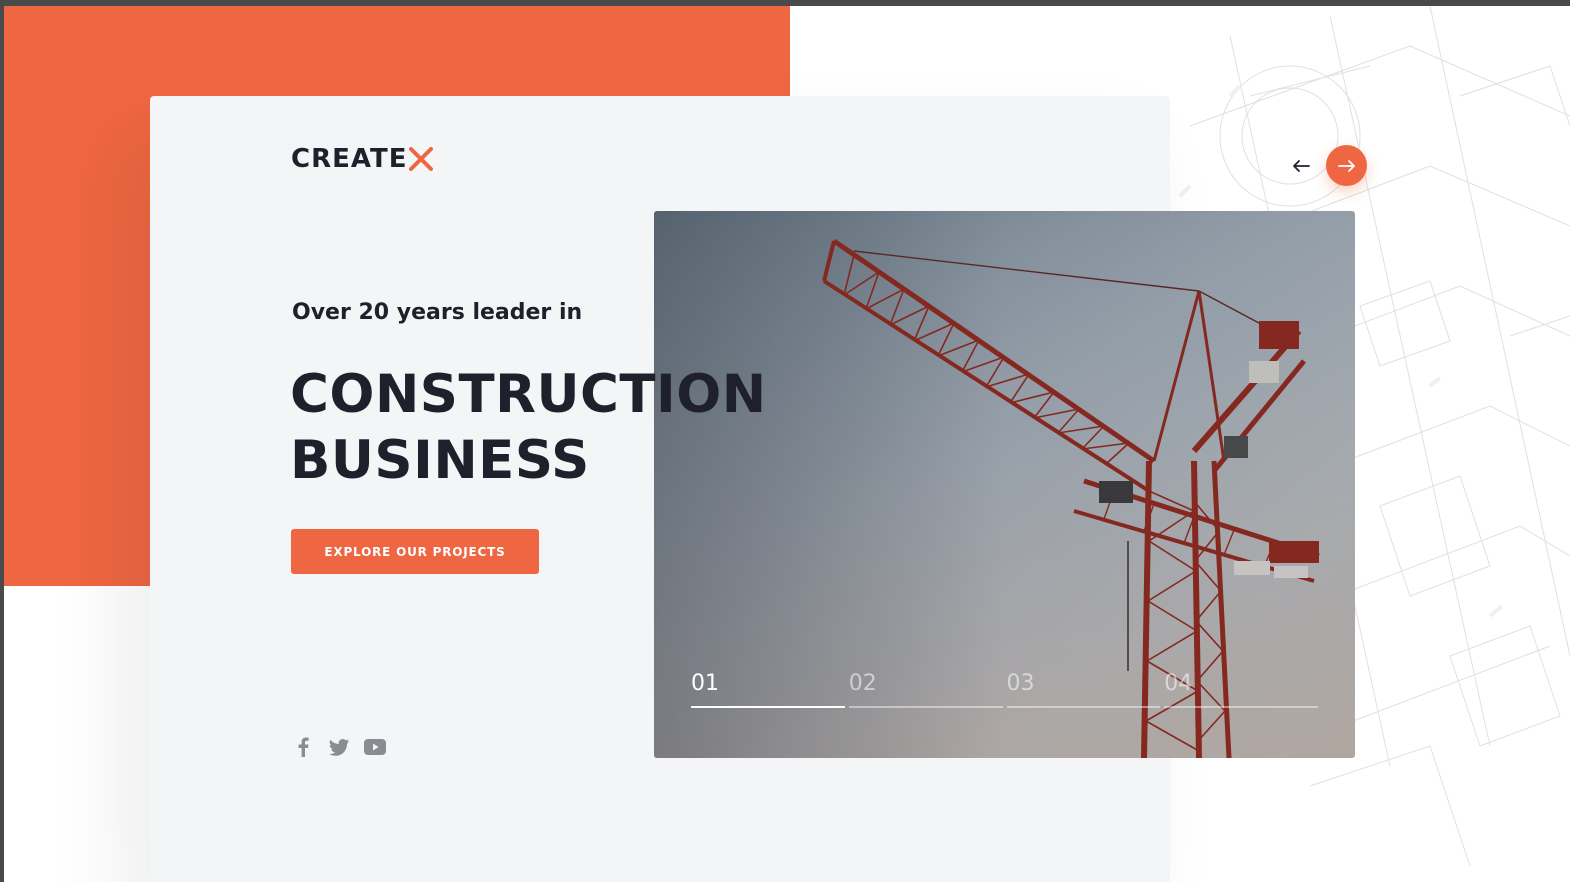 This screenshot has height=882, width=1570. Describe the element at coordinates (925, 689) in the screenshot. I see `slide-tab-02: 02` at that location.